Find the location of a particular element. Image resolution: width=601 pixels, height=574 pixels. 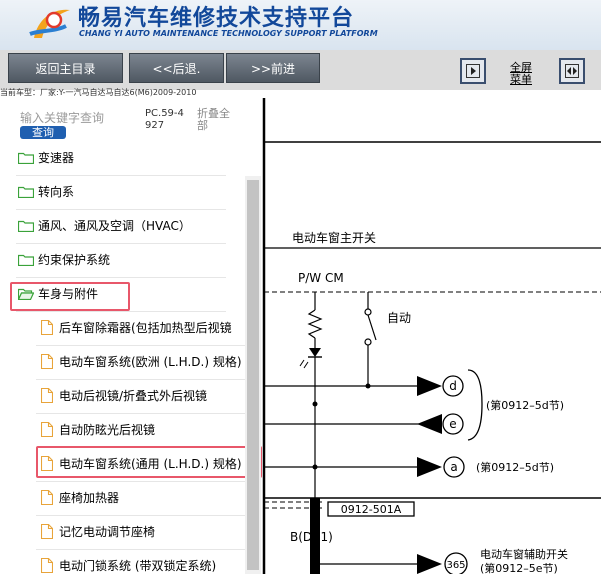

tree-document-item: 自动防眩光后视镜 is located at coordinates (142, 431).